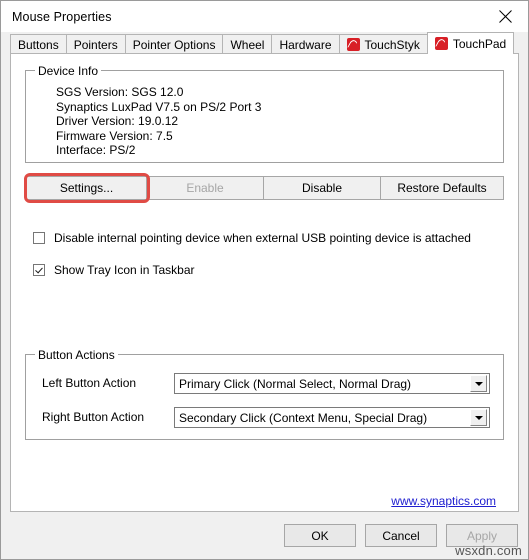 Image resolution: width=529 pixels, height=560 pixels. What do you see at coordinates (68, 71) in the screenshot?
I see `device-info-group-title: Device Info` at bounding box center [68, 71].